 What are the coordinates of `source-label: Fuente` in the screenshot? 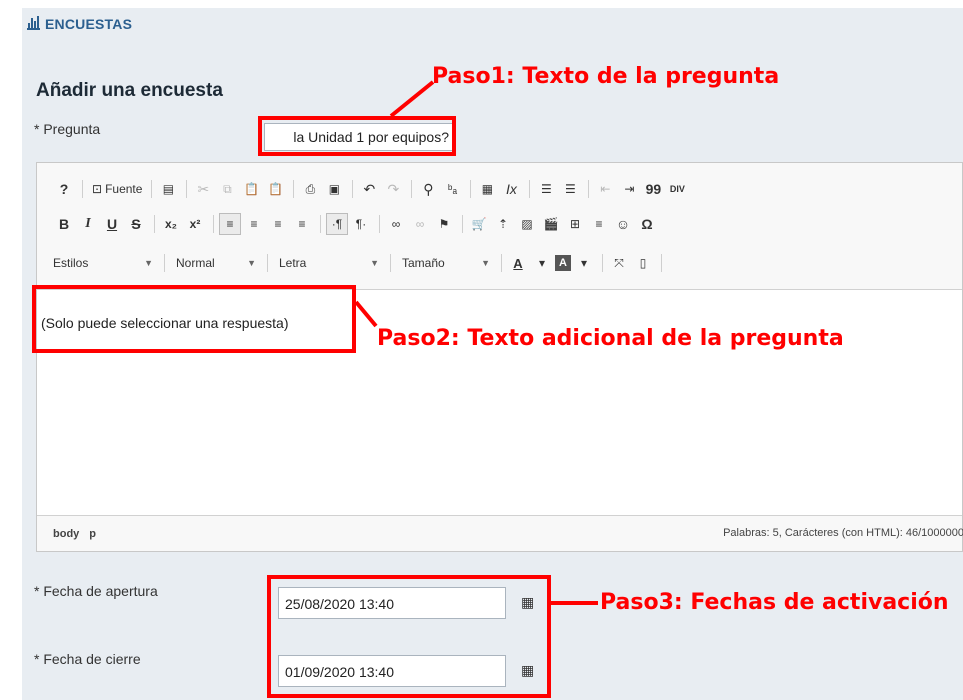 It's located at (124, 189).